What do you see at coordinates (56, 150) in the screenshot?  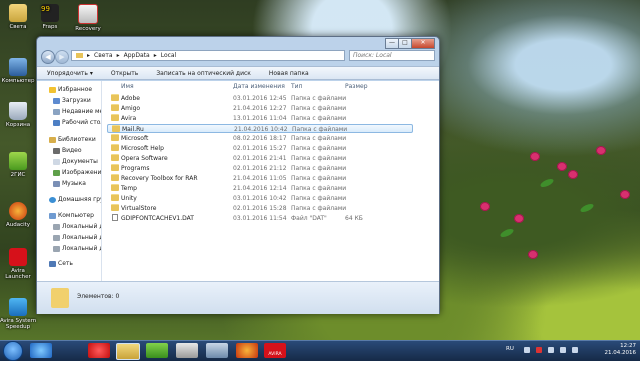 I see `video-icon` at bounding box center [56, 150].